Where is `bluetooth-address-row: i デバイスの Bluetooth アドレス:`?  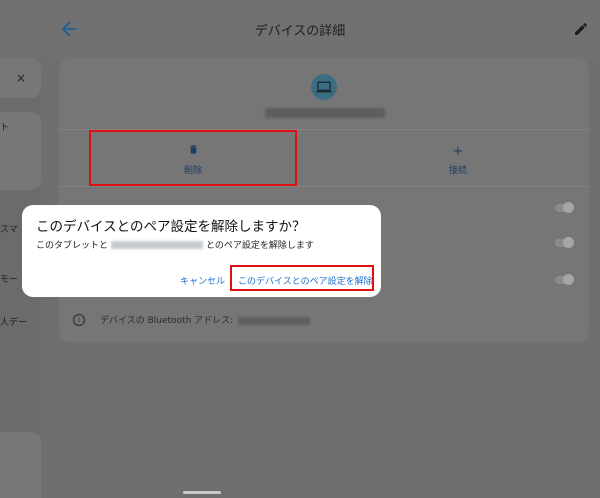
bluetooth-address-row: i デバイスの Bluetooth アドレス: is located at coordinates (192, 319).